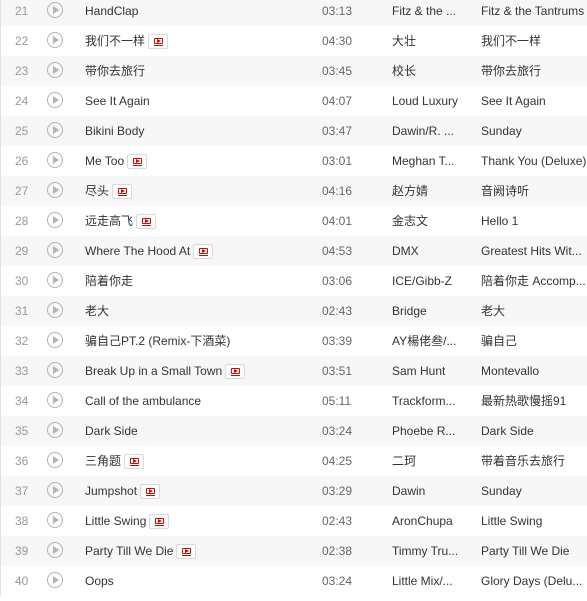  What do you see at coordinates (432, 251) in the screenshot?
I see `track-artist: DMX` at bounding box center [432, 251].